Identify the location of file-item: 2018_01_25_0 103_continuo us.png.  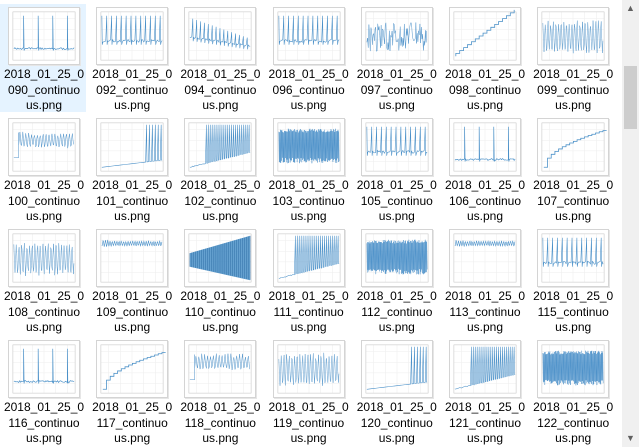
(308, 169).